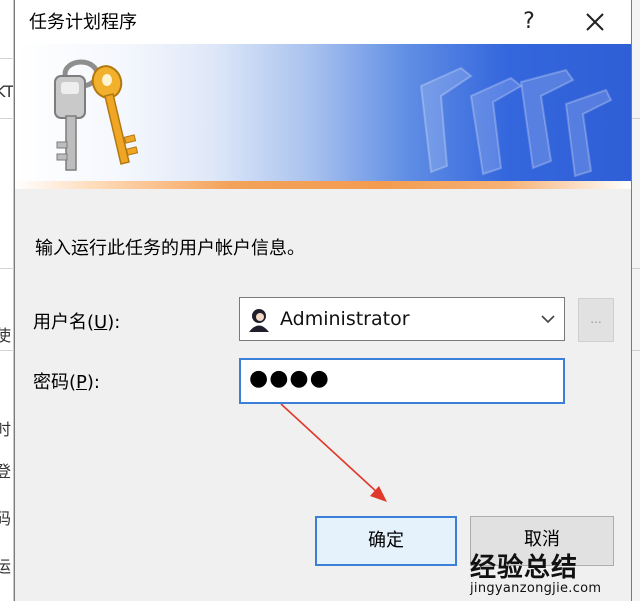 The image size is (640, 601). What do you see at coordinates (83, 22) in the screenshot?
I see `dialog-title: 任务计划程序` at bounding box center [83, 22].